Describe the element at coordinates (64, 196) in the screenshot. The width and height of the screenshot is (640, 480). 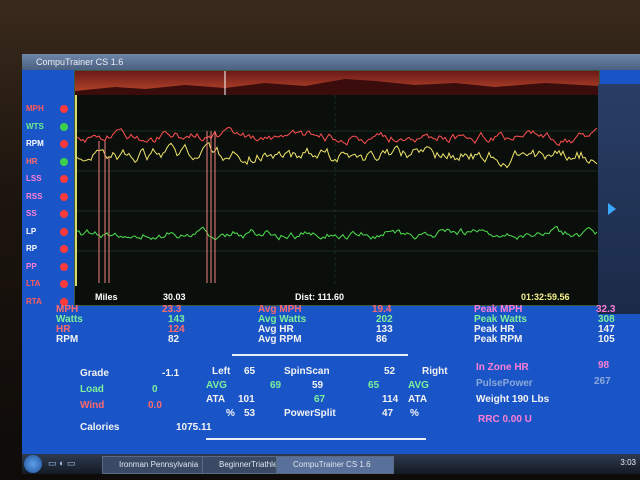
I see `channel-rss-indicator` at that location.